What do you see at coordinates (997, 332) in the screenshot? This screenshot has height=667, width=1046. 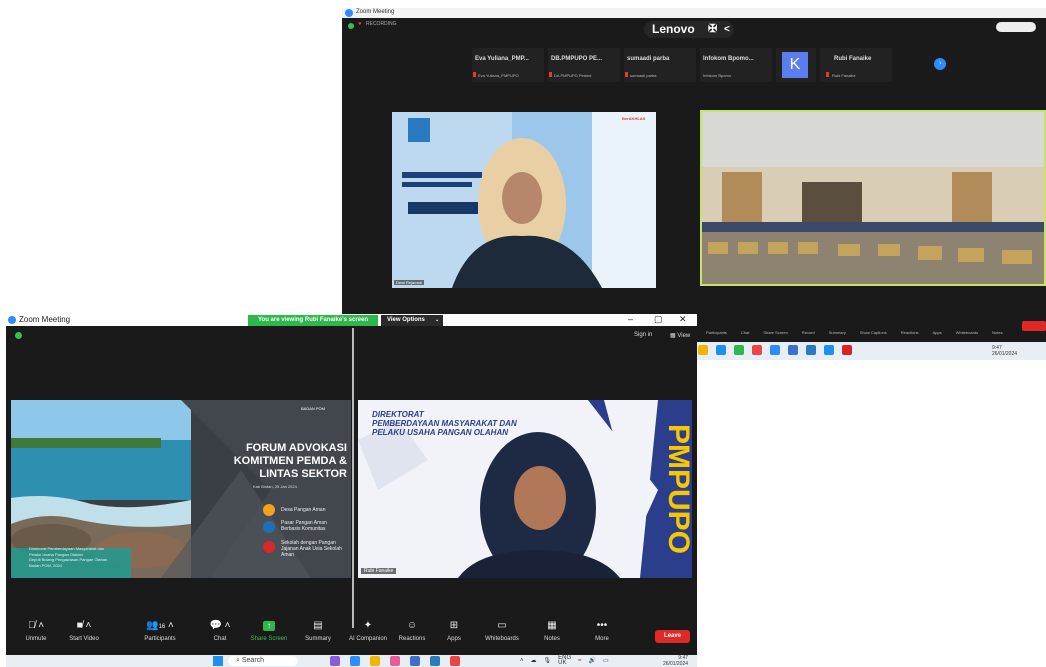 I see `back-control-notes: Notes` at bounding box center [997, 332].